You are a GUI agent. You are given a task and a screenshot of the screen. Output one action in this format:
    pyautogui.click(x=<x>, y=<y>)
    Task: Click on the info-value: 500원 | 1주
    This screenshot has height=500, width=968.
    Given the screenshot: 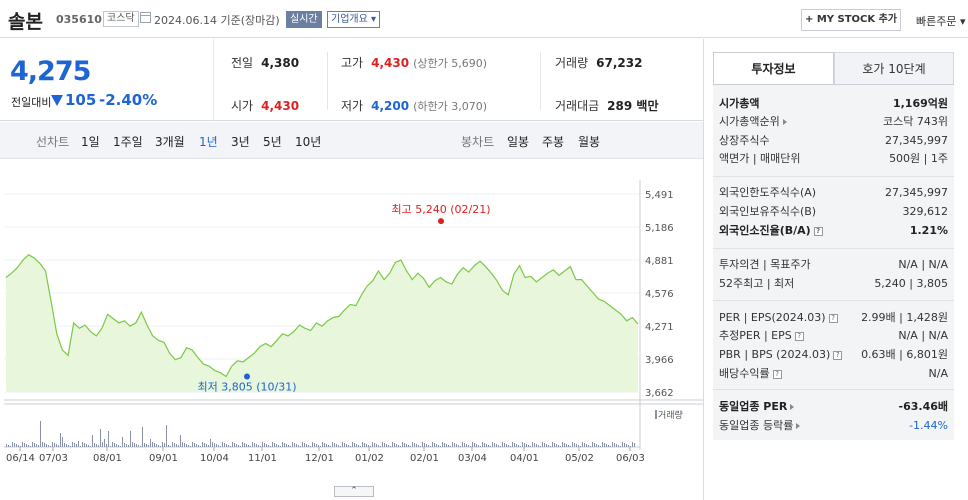 What is the action you would take?
    pyautogui.click(x=918, y=158)
    